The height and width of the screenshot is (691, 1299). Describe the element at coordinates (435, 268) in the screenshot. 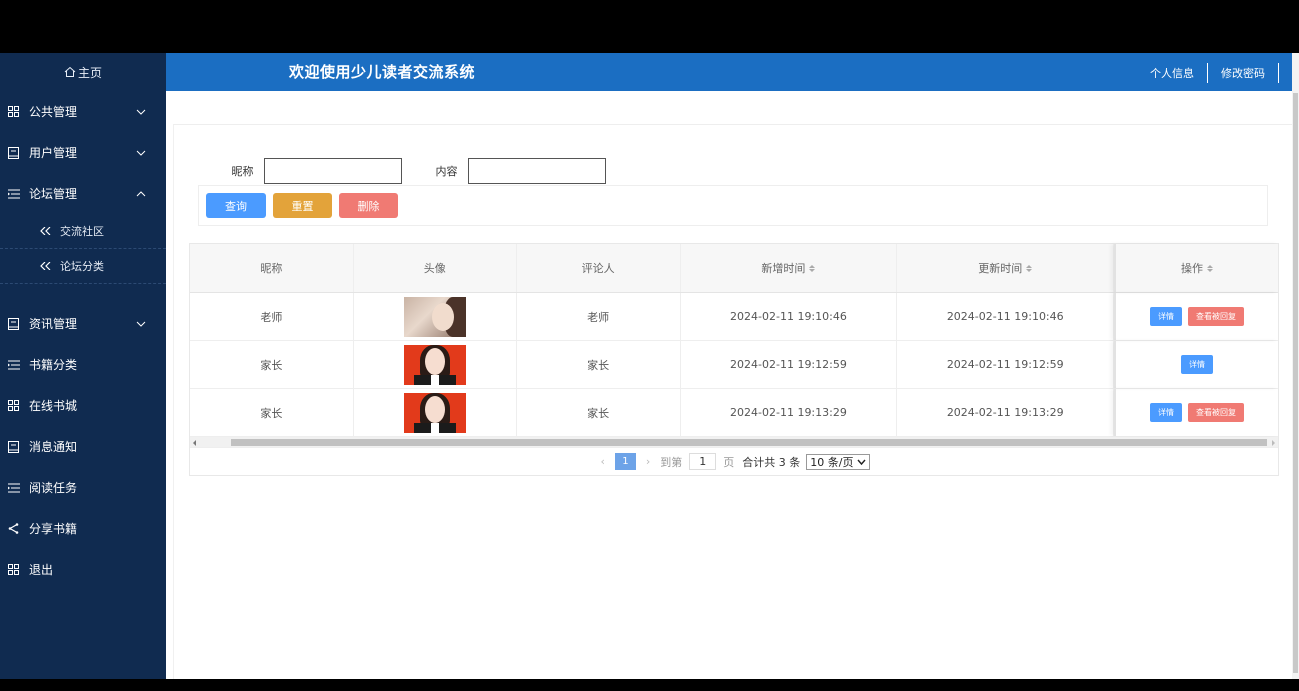

I see `column-header: 头像` at that location.